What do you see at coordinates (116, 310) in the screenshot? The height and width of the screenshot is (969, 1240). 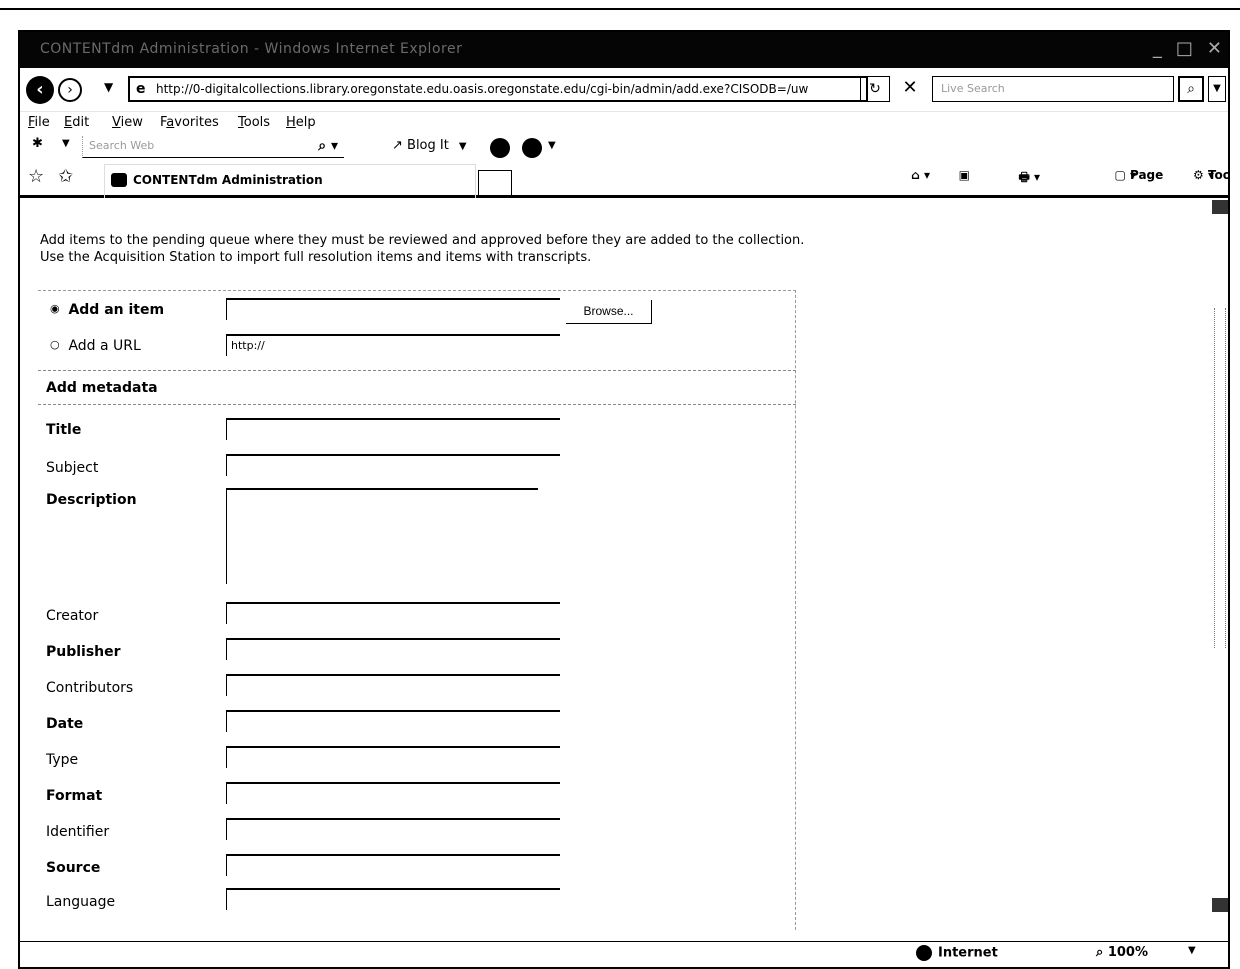 I see `add-item-label: Add an item` at bounding box center [116, 310].